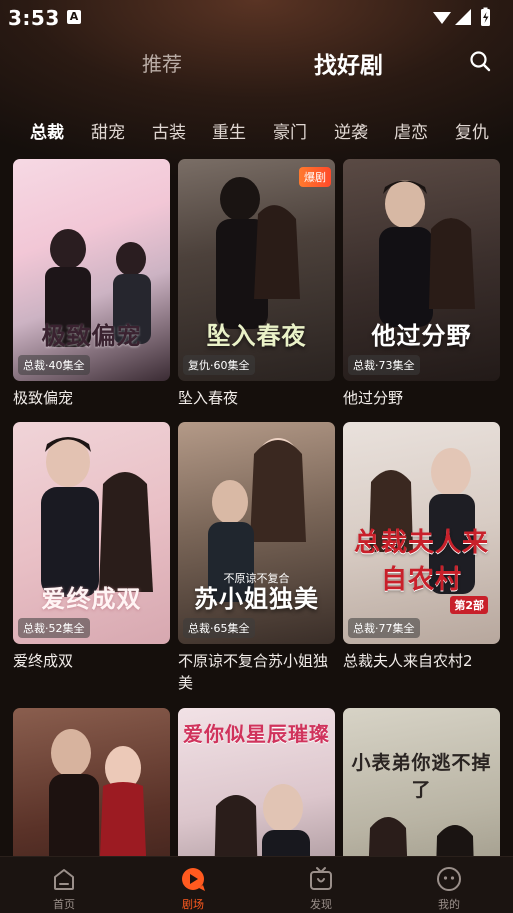  Describe the element at coordinates (91, 598) in the screenshot. I see `poster-title-art: 爱终成双` at that location.